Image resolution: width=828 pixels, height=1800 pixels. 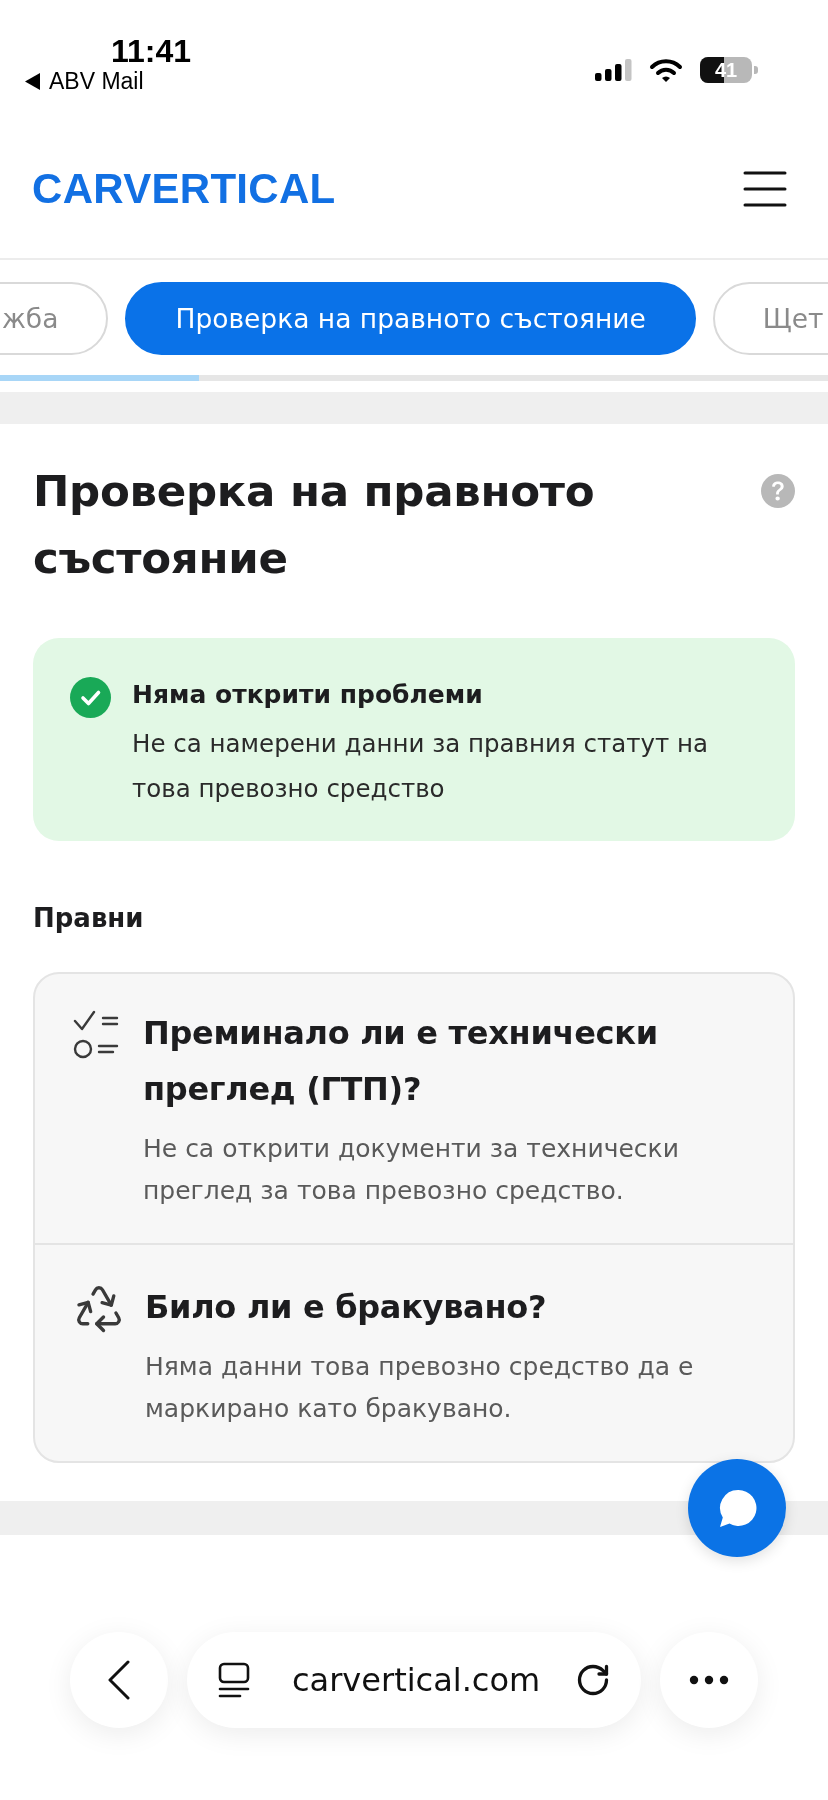 What do you see at coordinates (410, 318) in the screenshot?
I see `section-tab: Проверка на правното състояние` at bounding box center [410, 318].